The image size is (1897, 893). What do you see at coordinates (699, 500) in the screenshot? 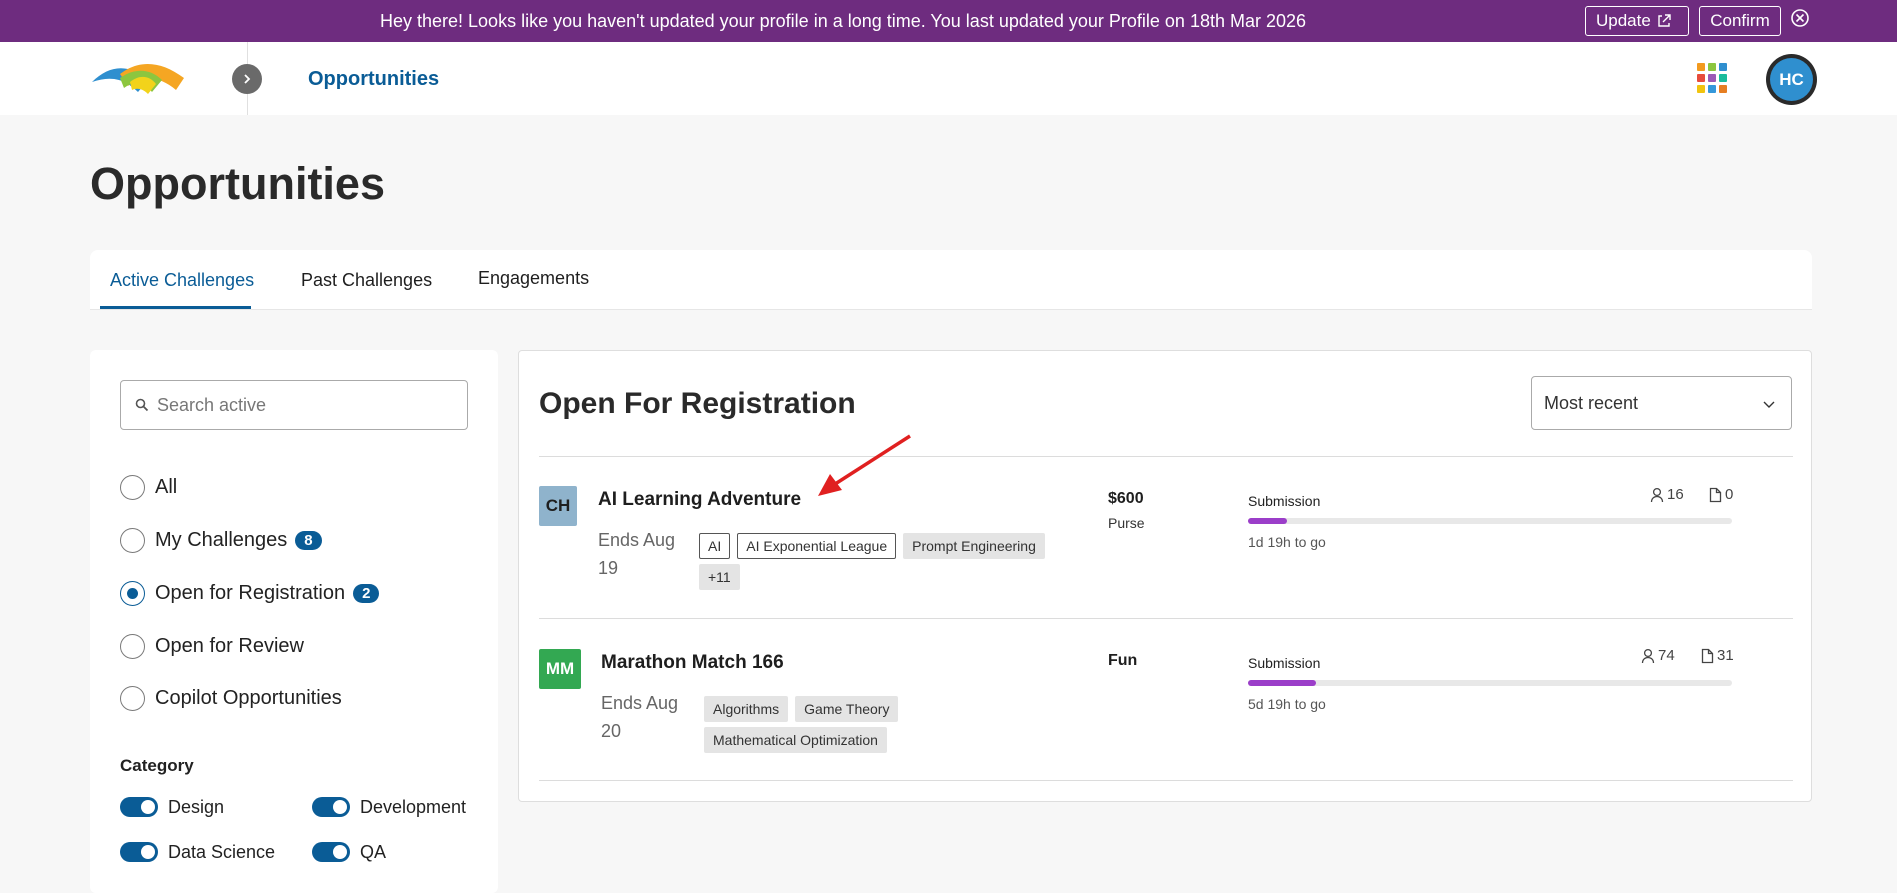
I see `challenge-title: AI Learning Adventure` at bounding box center [699, 500].